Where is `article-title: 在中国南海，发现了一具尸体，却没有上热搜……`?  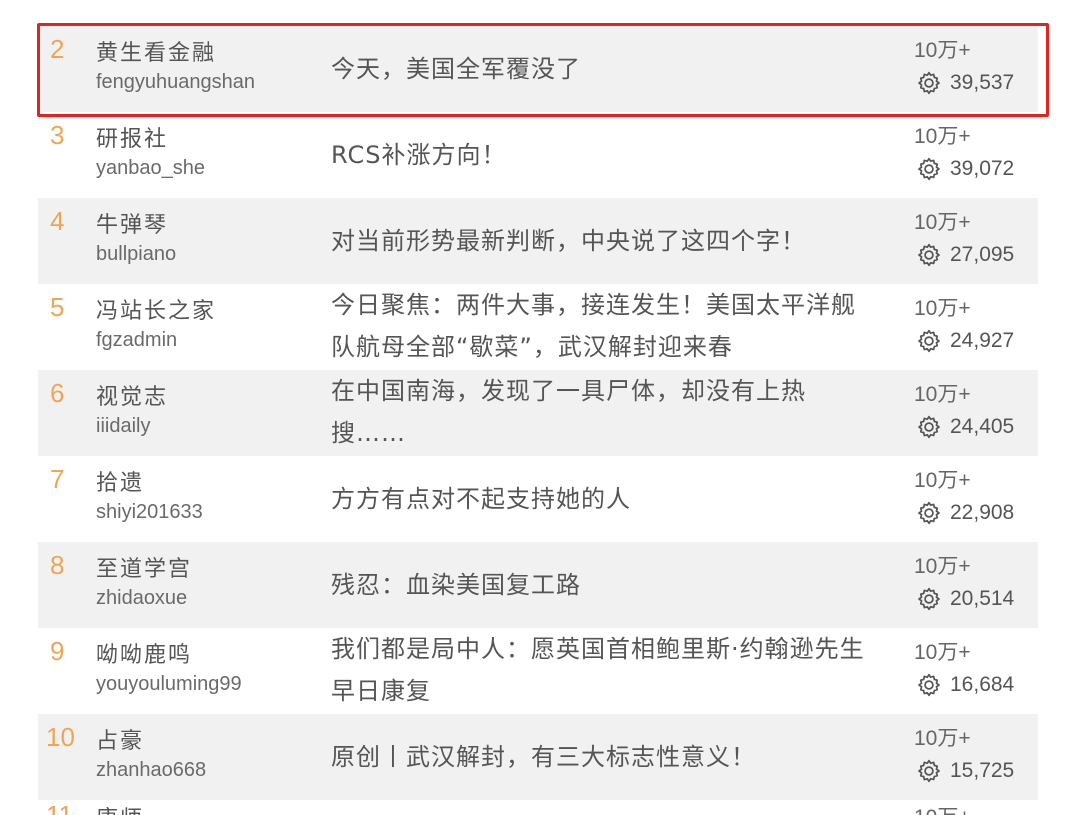
article-title: 在中国南海，发现了一具尸体，却没有上热搜…… is located at coordinates (601, 412).